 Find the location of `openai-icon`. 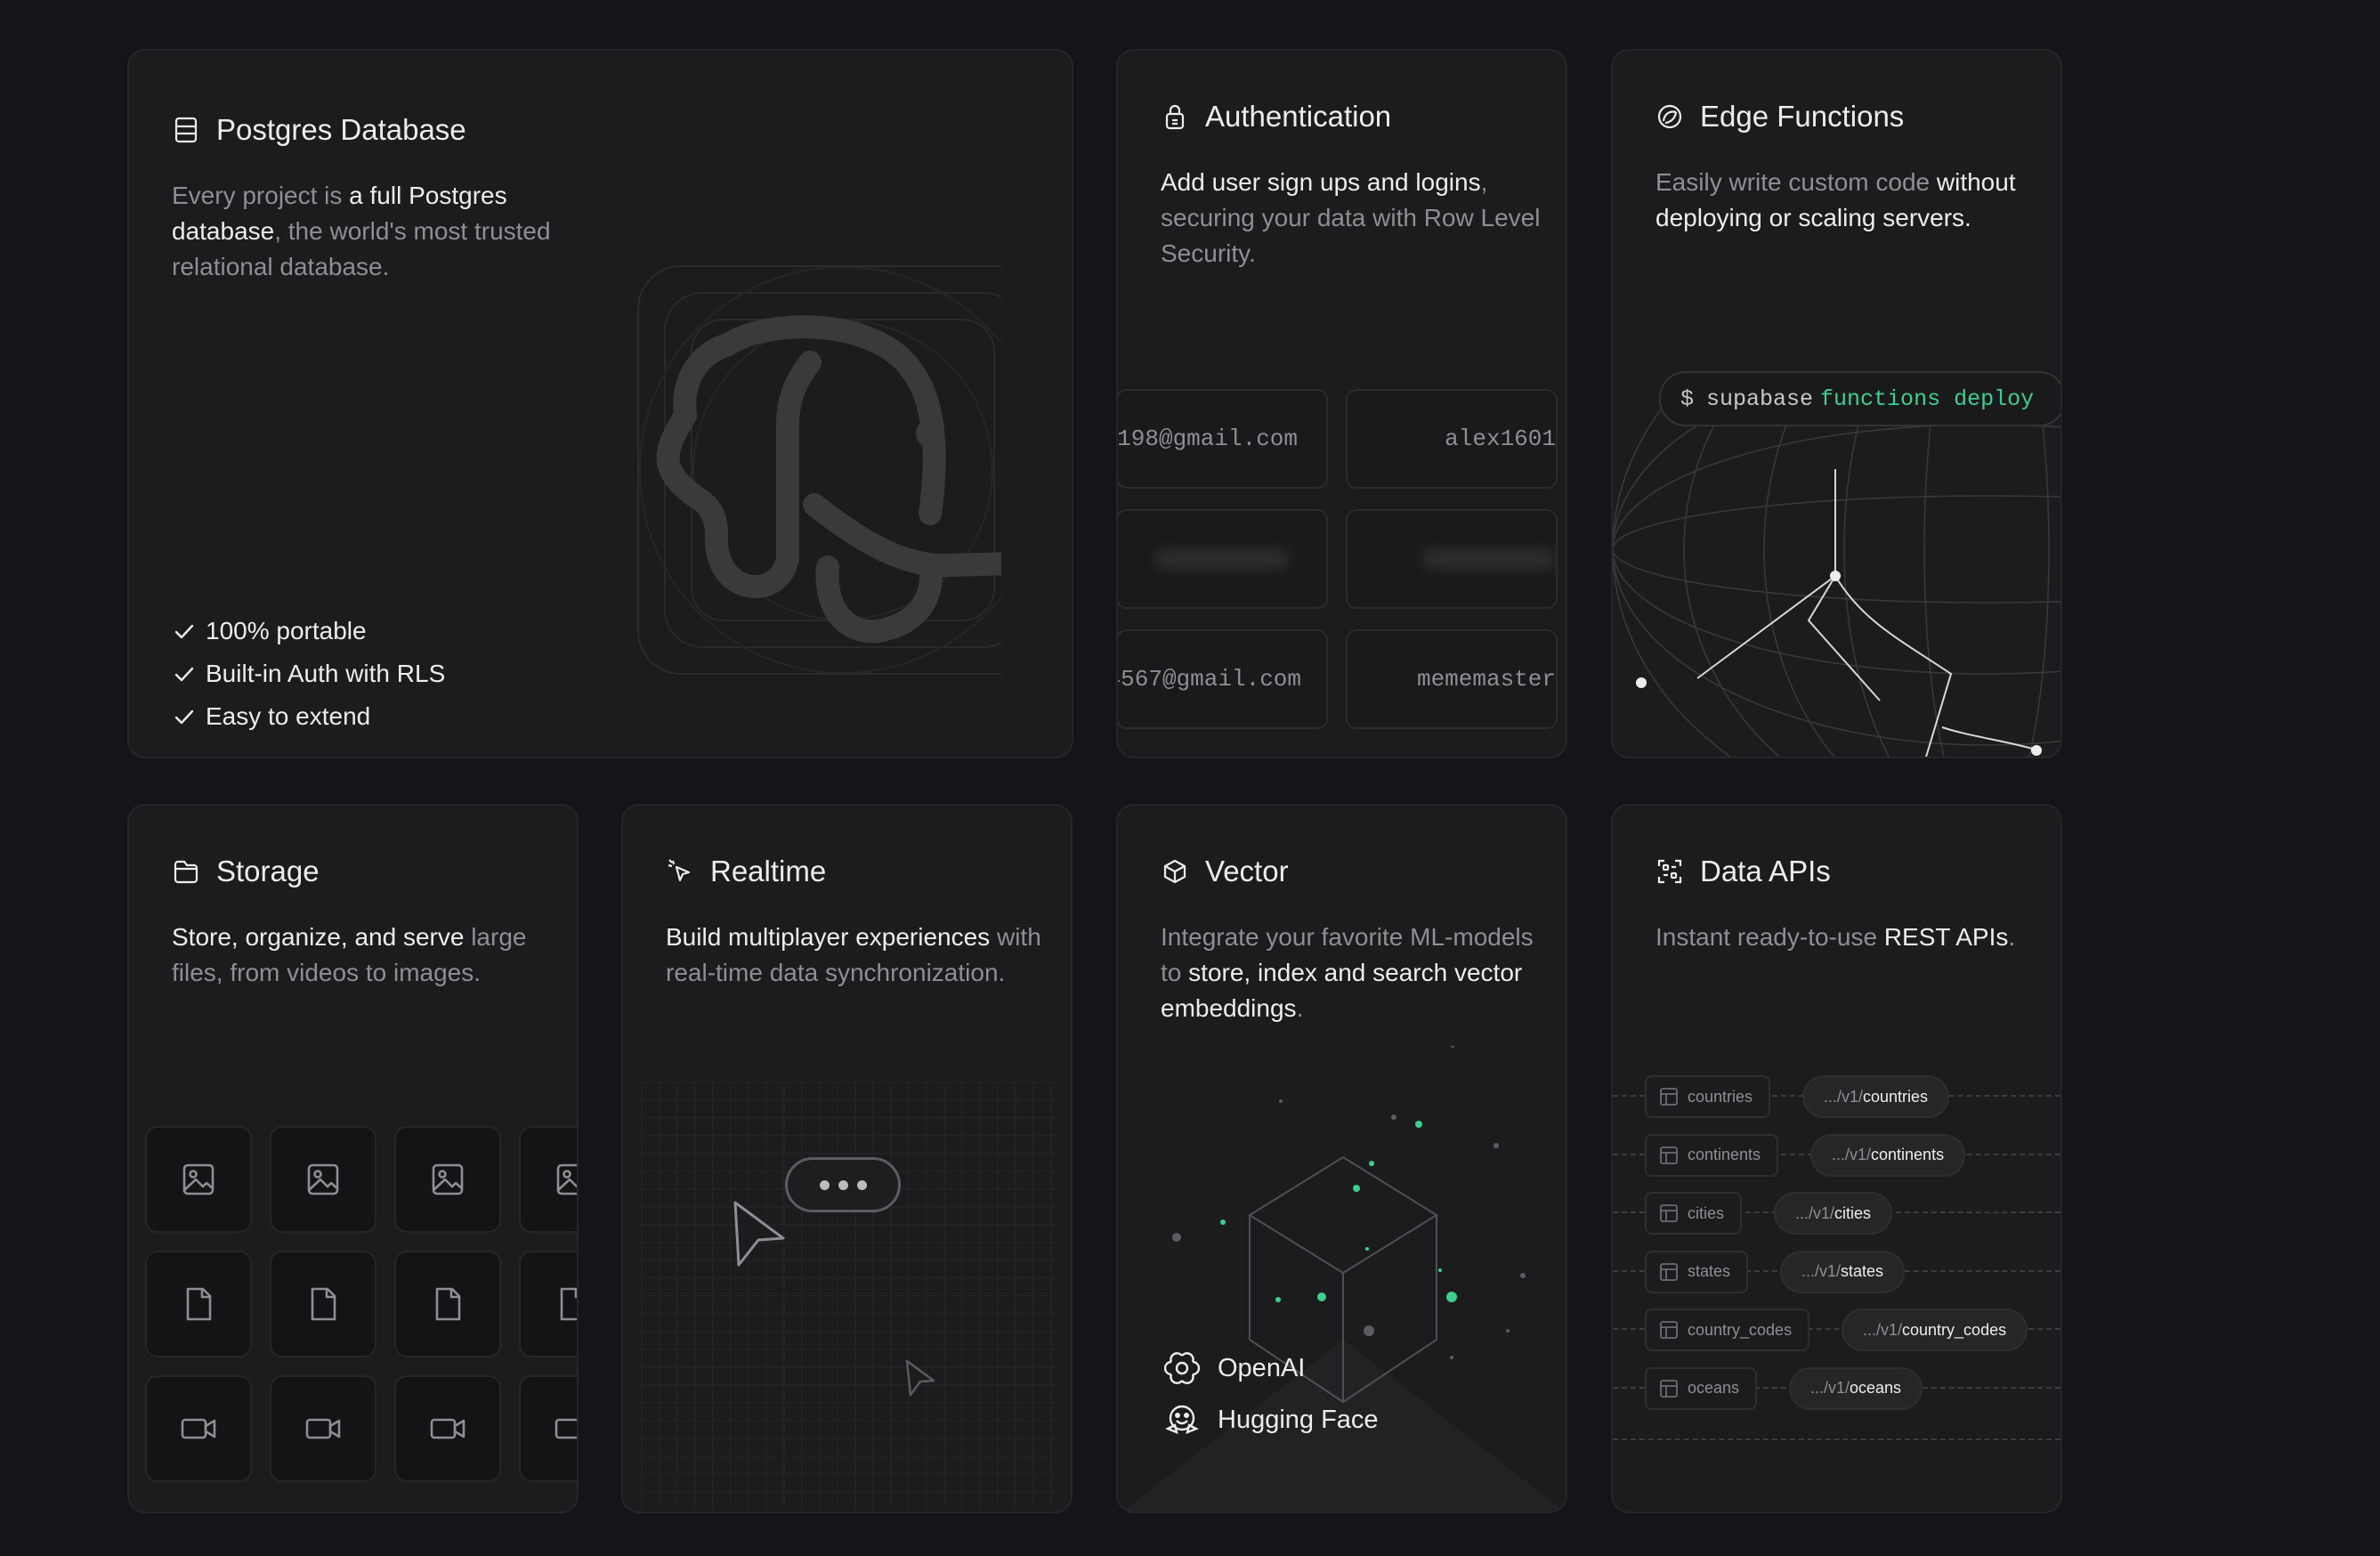

openai-icon is located at coordinates (1182, 1368).